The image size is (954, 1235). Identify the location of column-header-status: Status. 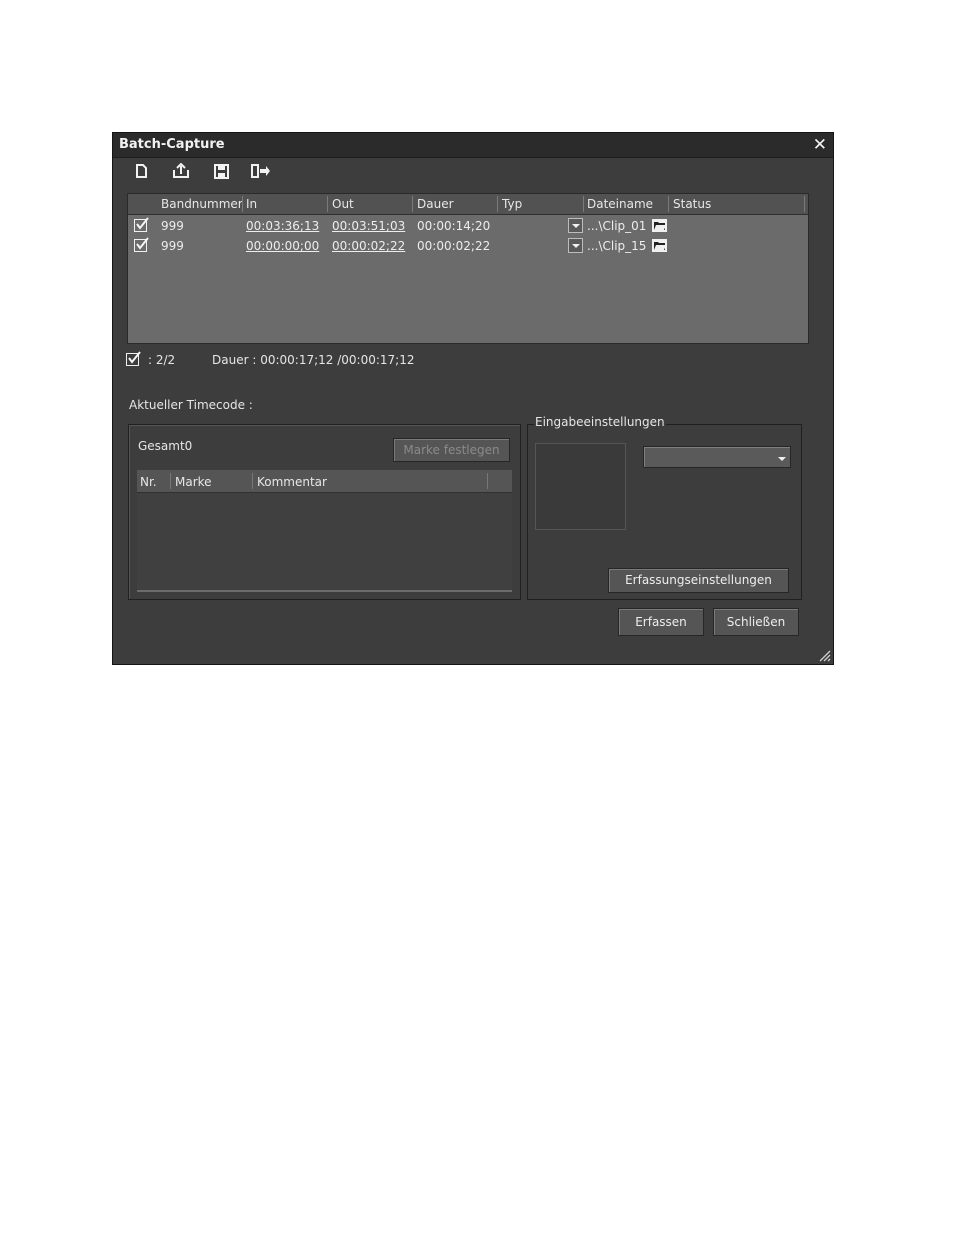
(692, 204).